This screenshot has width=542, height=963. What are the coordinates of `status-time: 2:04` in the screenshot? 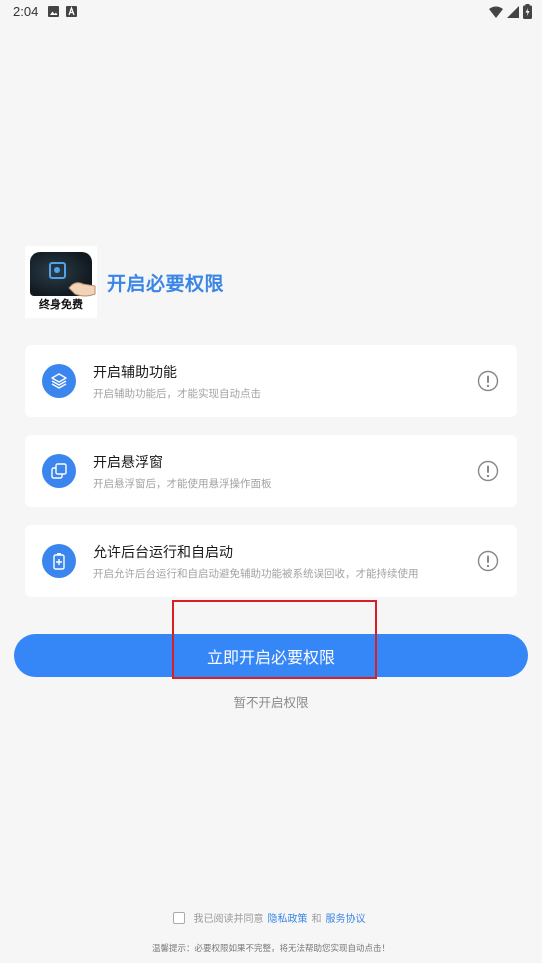 It's located at (26, 11).